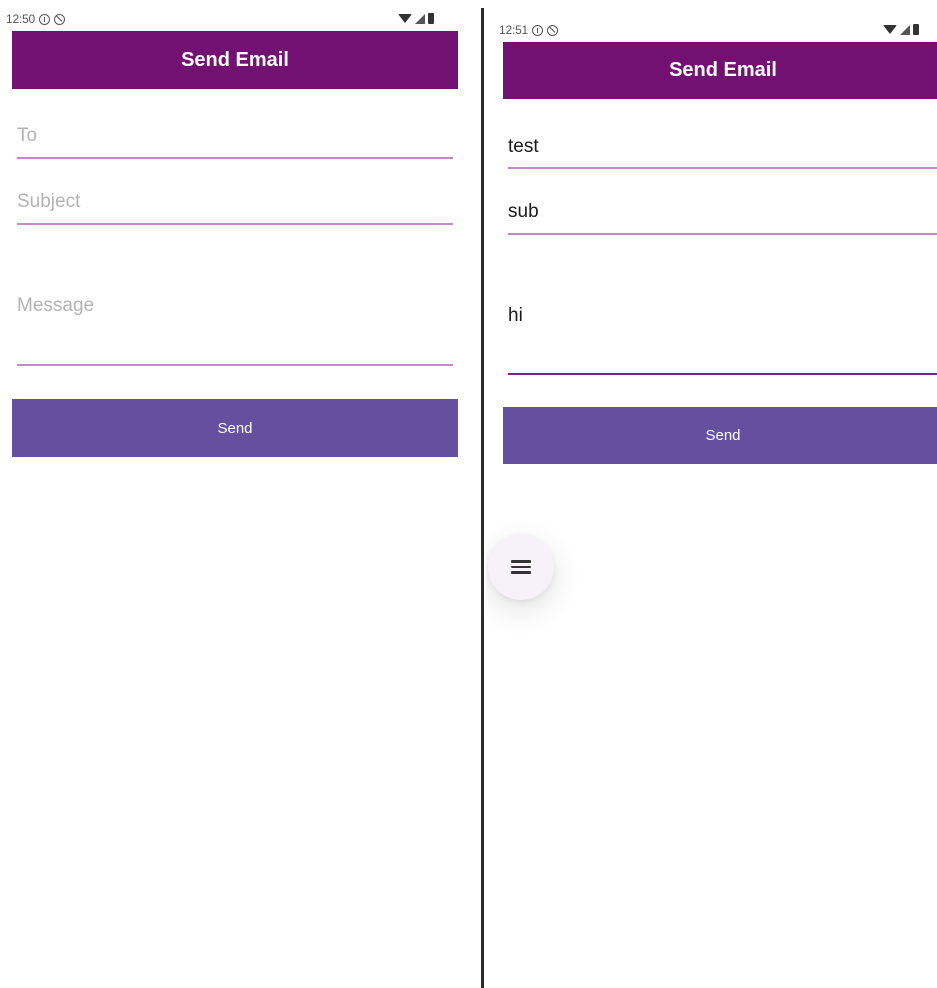 Image resolution: width=937 pixels, height=988 pixels. I want to click on status-time: 12:51, so click(514, 30).